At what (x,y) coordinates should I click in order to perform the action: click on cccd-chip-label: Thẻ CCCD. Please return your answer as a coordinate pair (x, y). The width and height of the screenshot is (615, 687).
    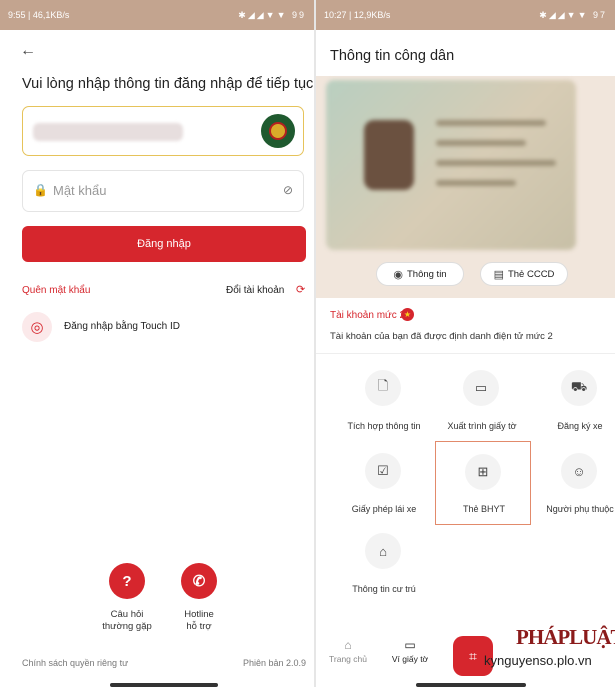
    Looking at the image, I should click on (531, 274).